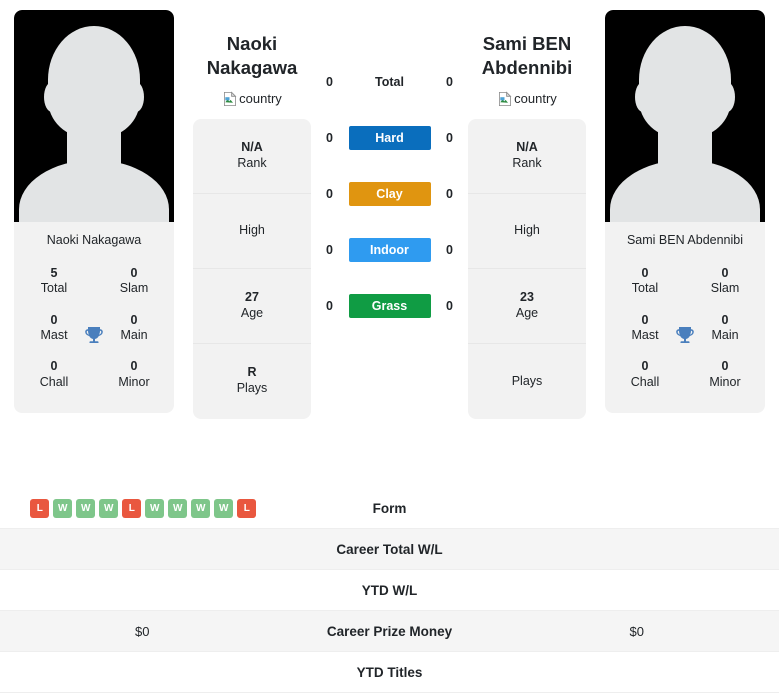 This screenshot has width=779, height=699. Describe the element at coordinates (505, 98) in the screenshot. I see `broken-image-icon` at that location.